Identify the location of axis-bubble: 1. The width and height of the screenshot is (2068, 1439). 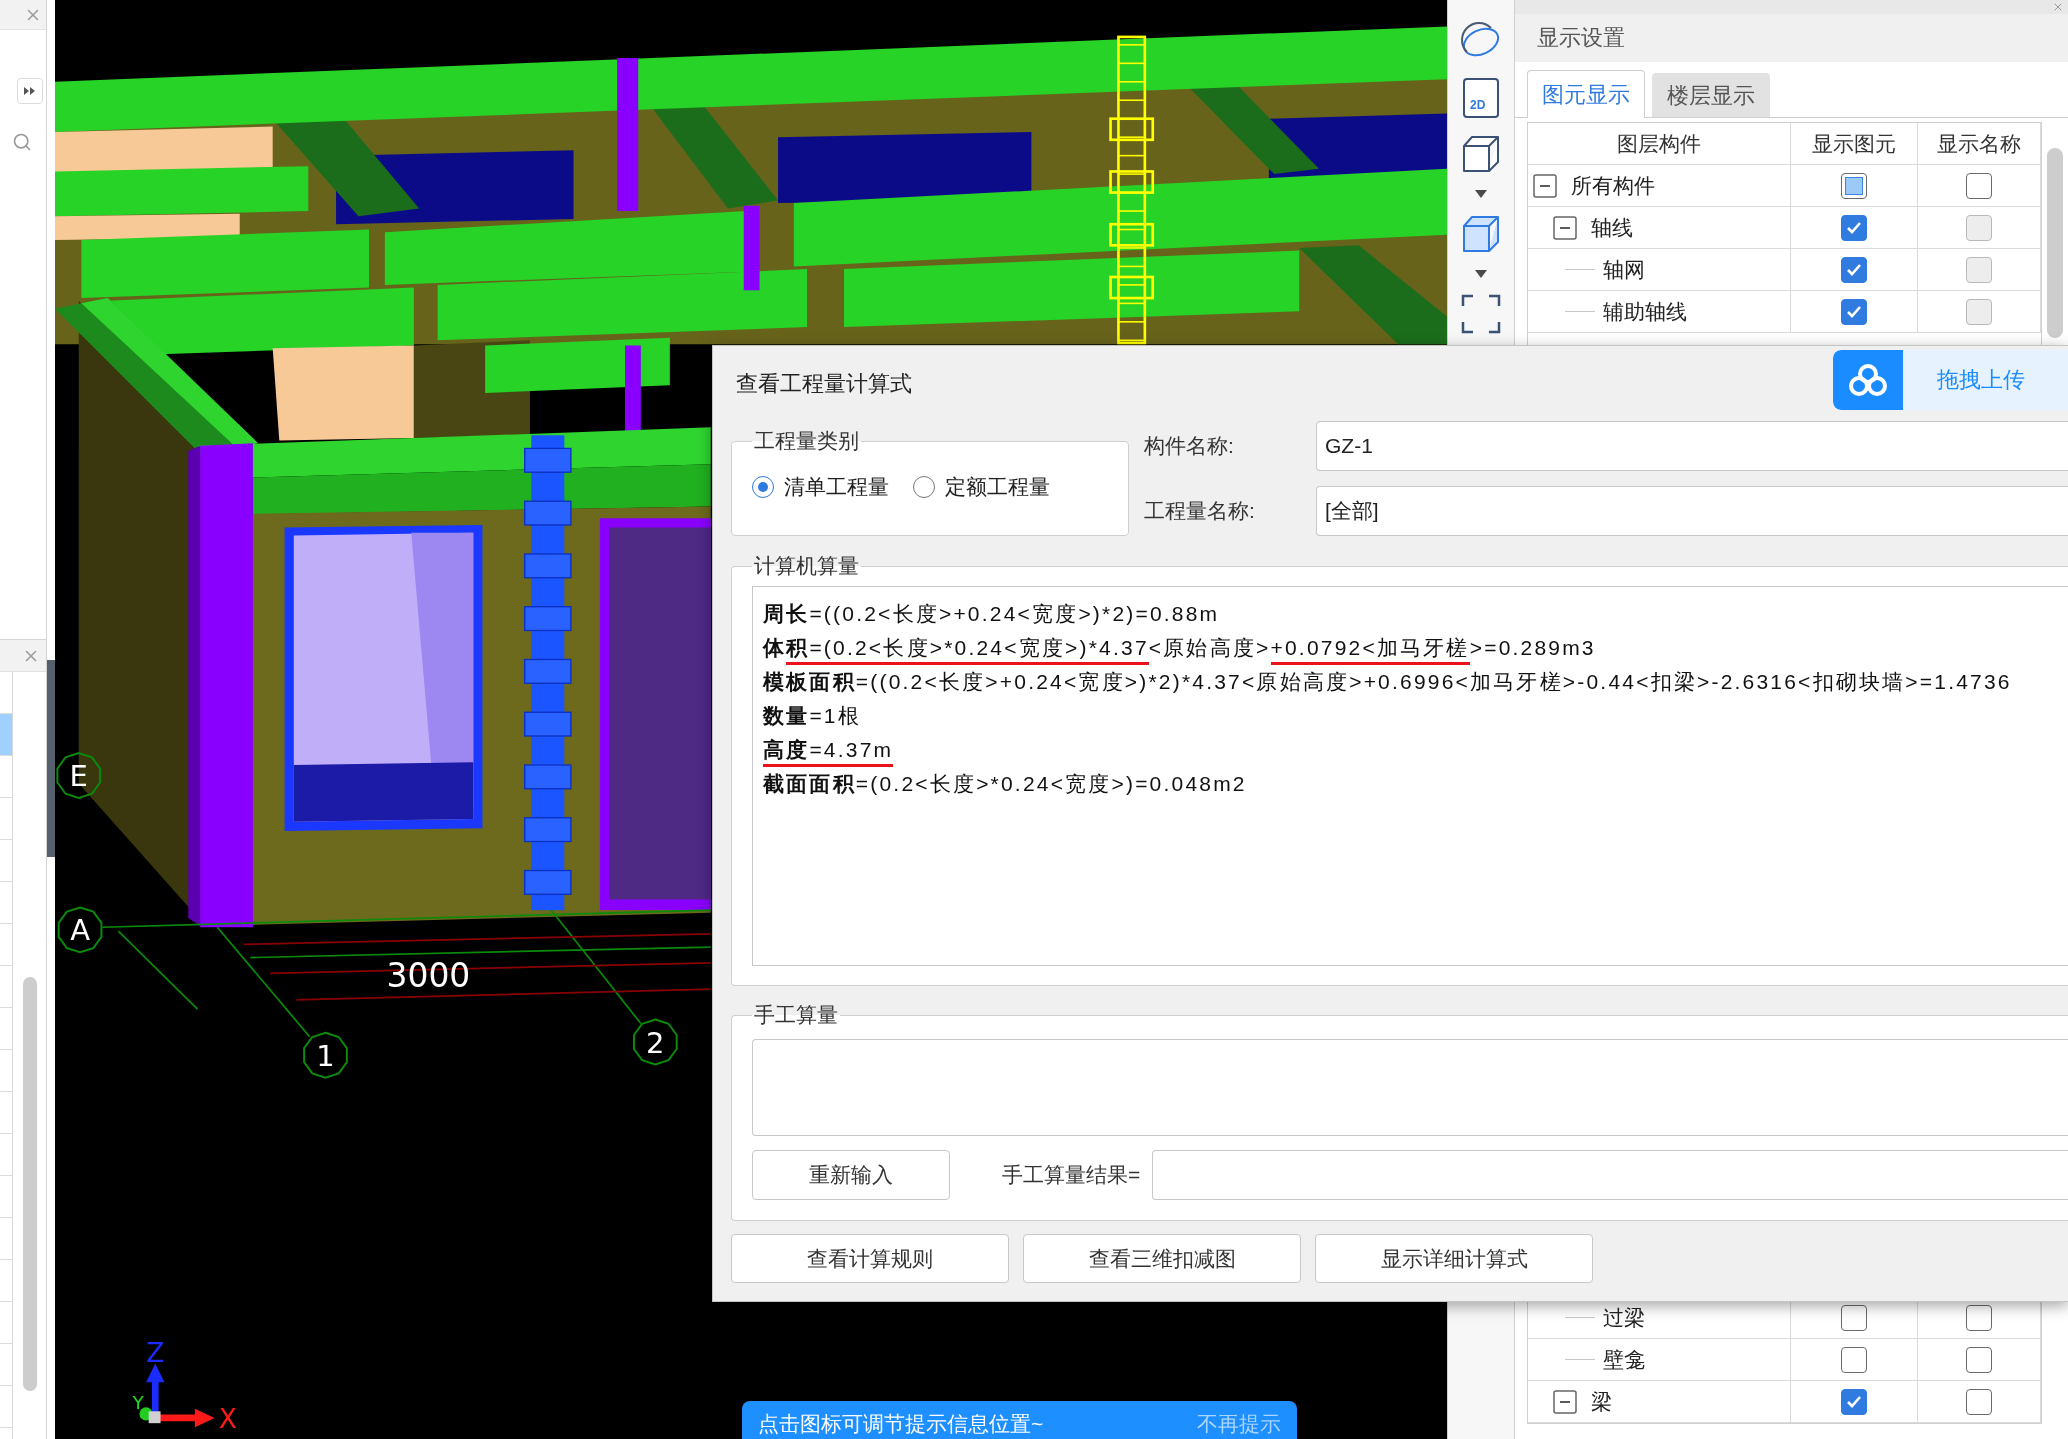
(325, 1055).